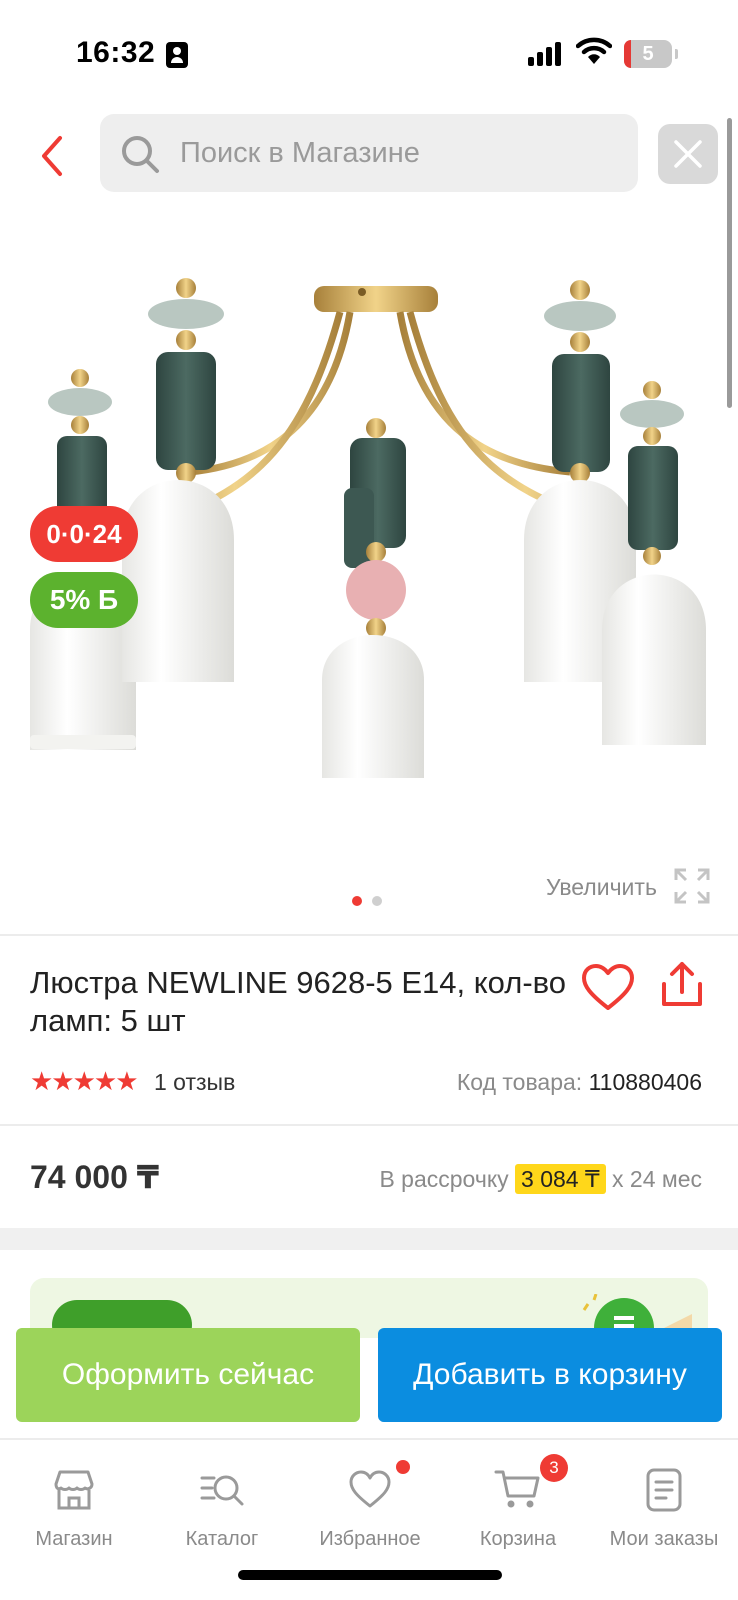  What do you see at coordinates (518, 1539) in the screenshot?
I see `nav-label: Корзина` at bounding box center [518, 1539].